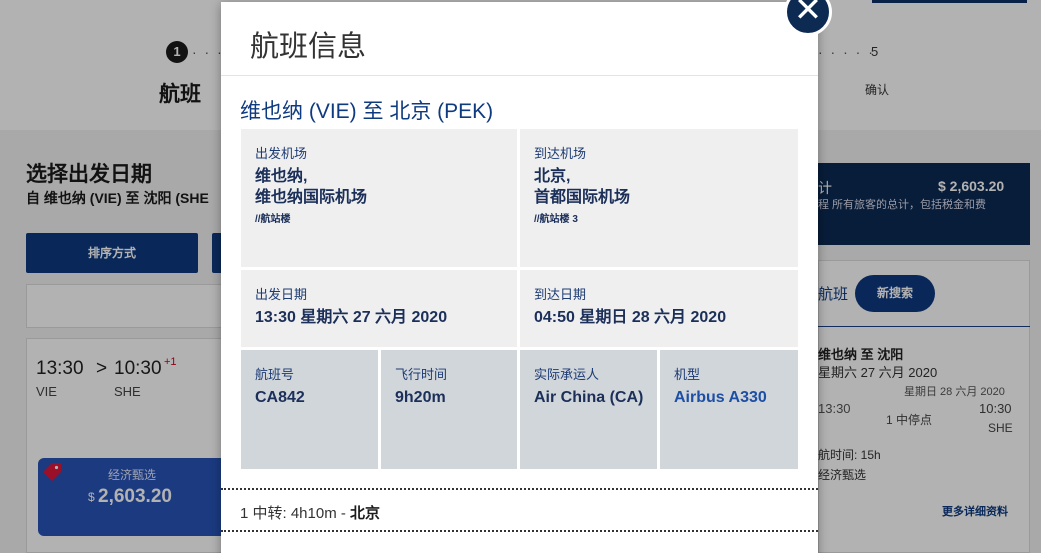 The image size is (1041, 553). What do you see at coordinates (281, 176) in the screenshot?
I see `departure-city: 维也纳,` at bounding box center [281, 176].